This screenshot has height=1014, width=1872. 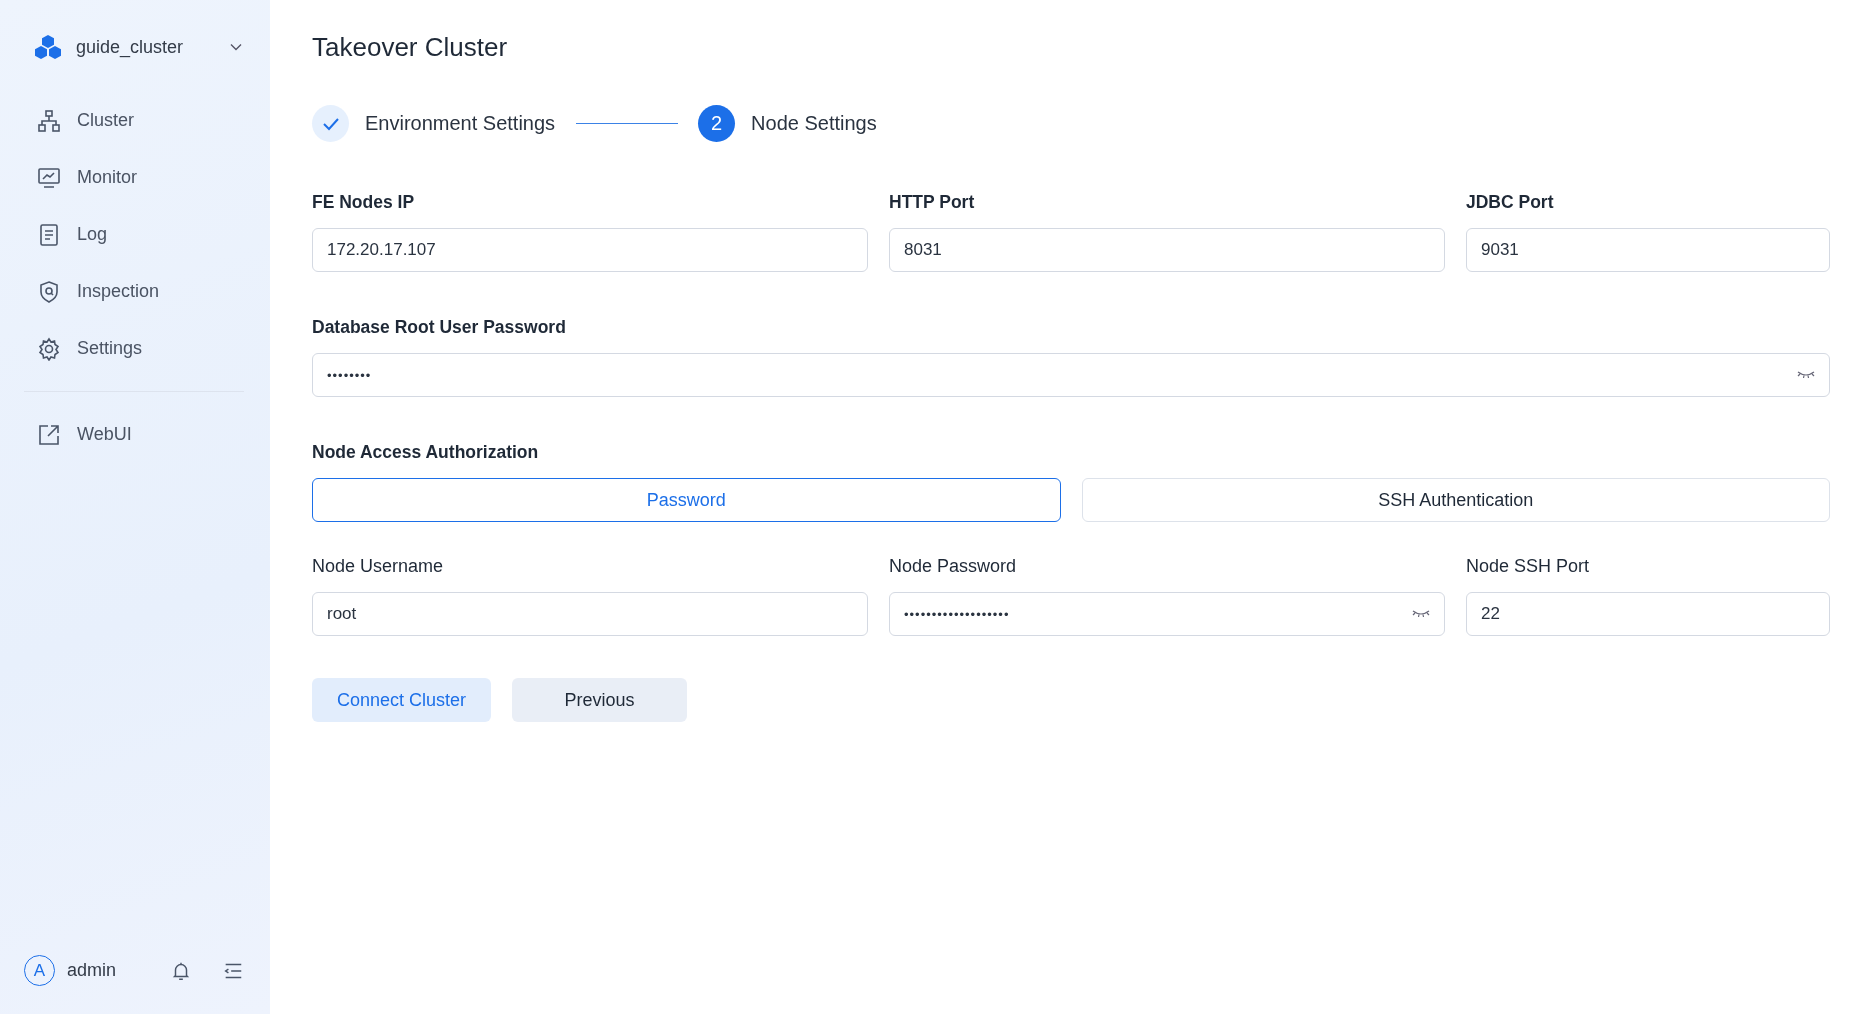 What do you see at coordinates (717, 123) in the screenshot?
I see `step-indicator: 2` at bounding box center [717, 123].